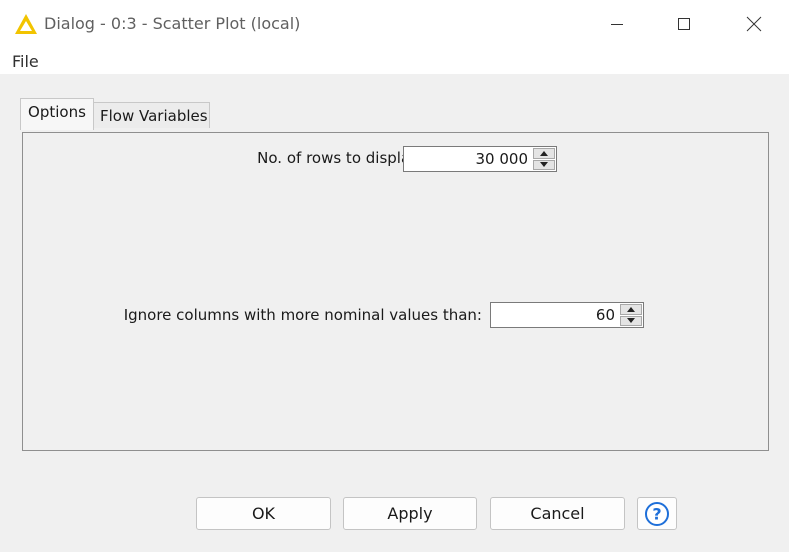  What do you see at coordinates (557, 513) in the screenshot?
I see `cancel-button: Cancel` at bounding box center [557, 513].